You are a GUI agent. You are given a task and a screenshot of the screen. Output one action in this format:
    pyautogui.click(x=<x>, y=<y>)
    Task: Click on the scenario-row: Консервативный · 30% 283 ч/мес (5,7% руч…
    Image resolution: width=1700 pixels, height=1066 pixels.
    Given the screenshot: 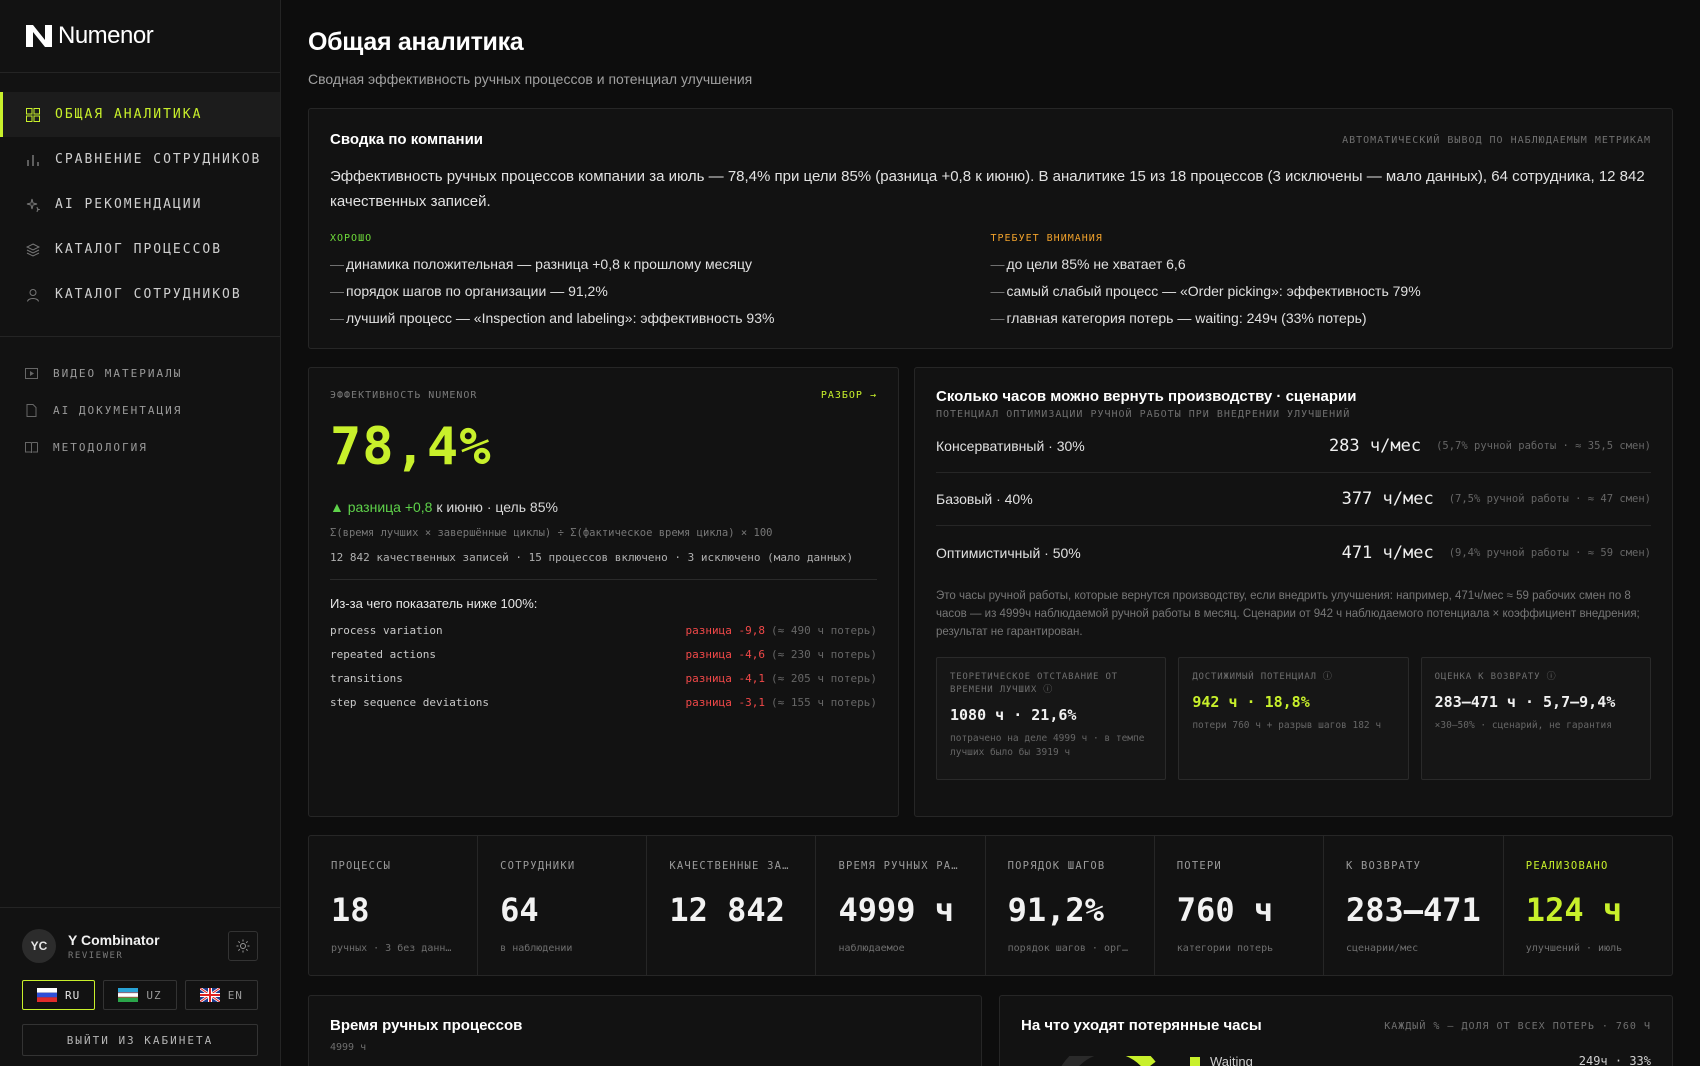 What is the action you would take?
    pyautogui.click(x=1293, y=446)
    